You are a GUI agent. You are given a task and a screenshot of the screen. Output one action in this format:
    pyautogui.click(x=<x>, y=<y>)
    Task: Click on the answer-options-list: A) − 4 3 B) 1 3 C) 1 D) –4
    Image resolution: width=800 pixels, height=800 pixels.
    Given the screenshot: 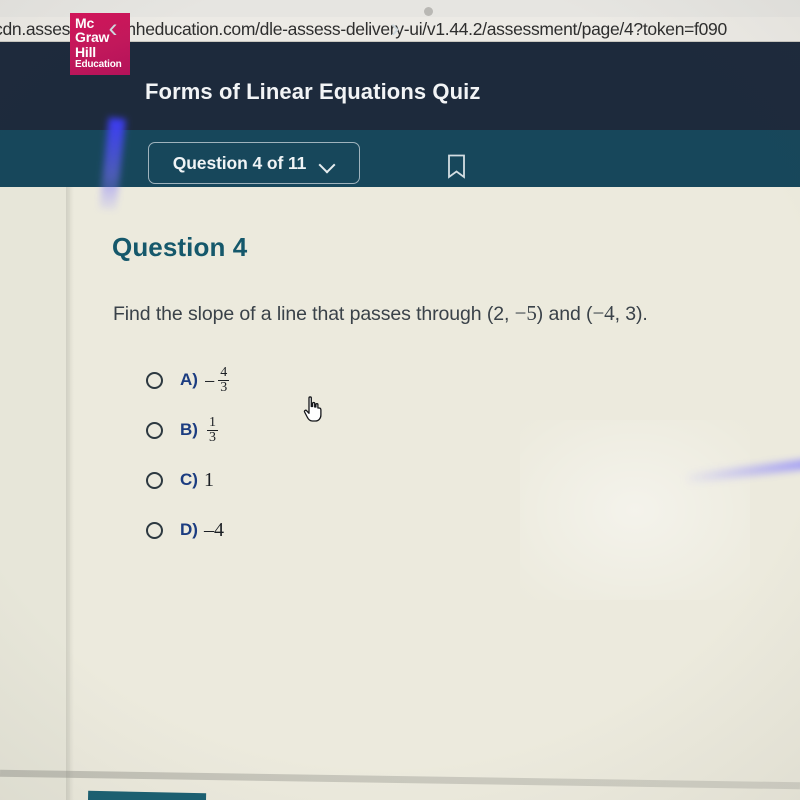 What is the action you would take?
    pyautogui.click(x=356, y=466)
    